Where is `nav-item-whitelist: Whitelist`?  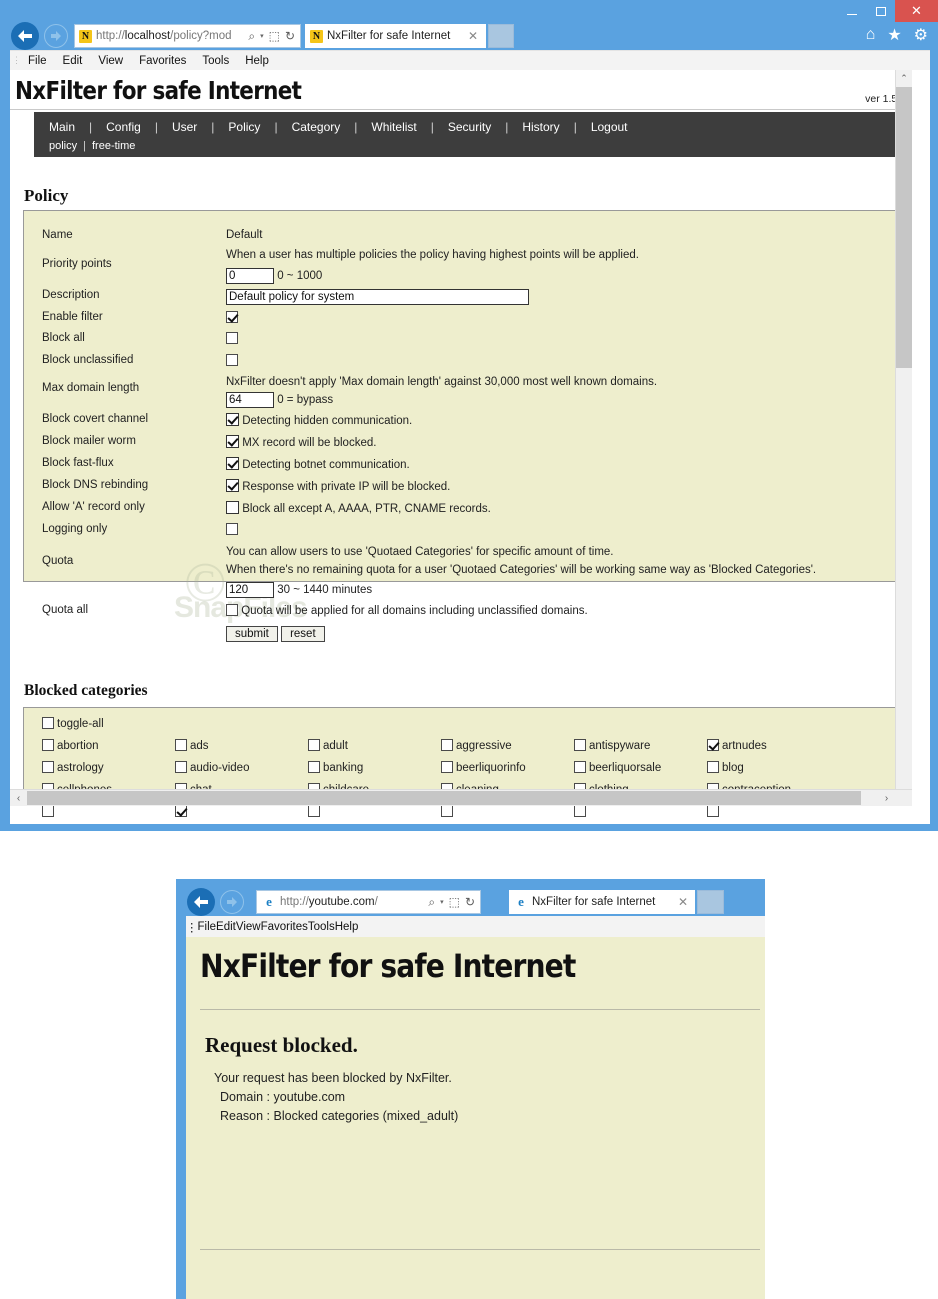 nav-item-whitelist: Whitelist is located at coordinates (393, 127).